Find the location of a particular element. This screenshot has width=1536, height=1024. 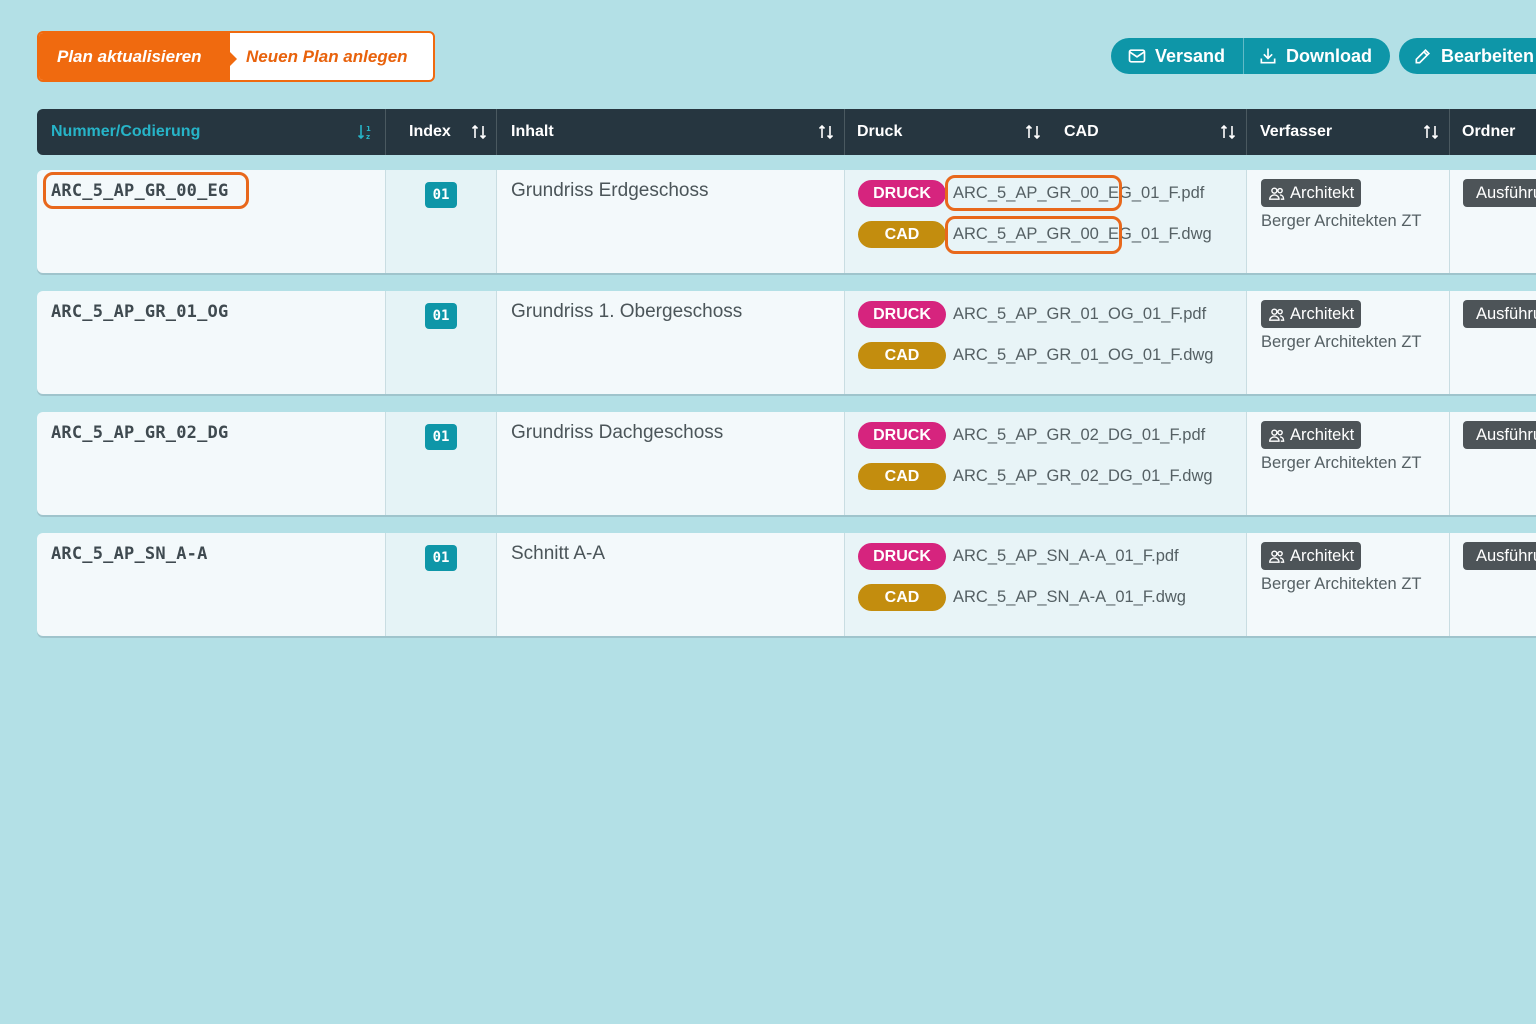

send-download-group: Versand Download is located at coordinates (1250, 56).